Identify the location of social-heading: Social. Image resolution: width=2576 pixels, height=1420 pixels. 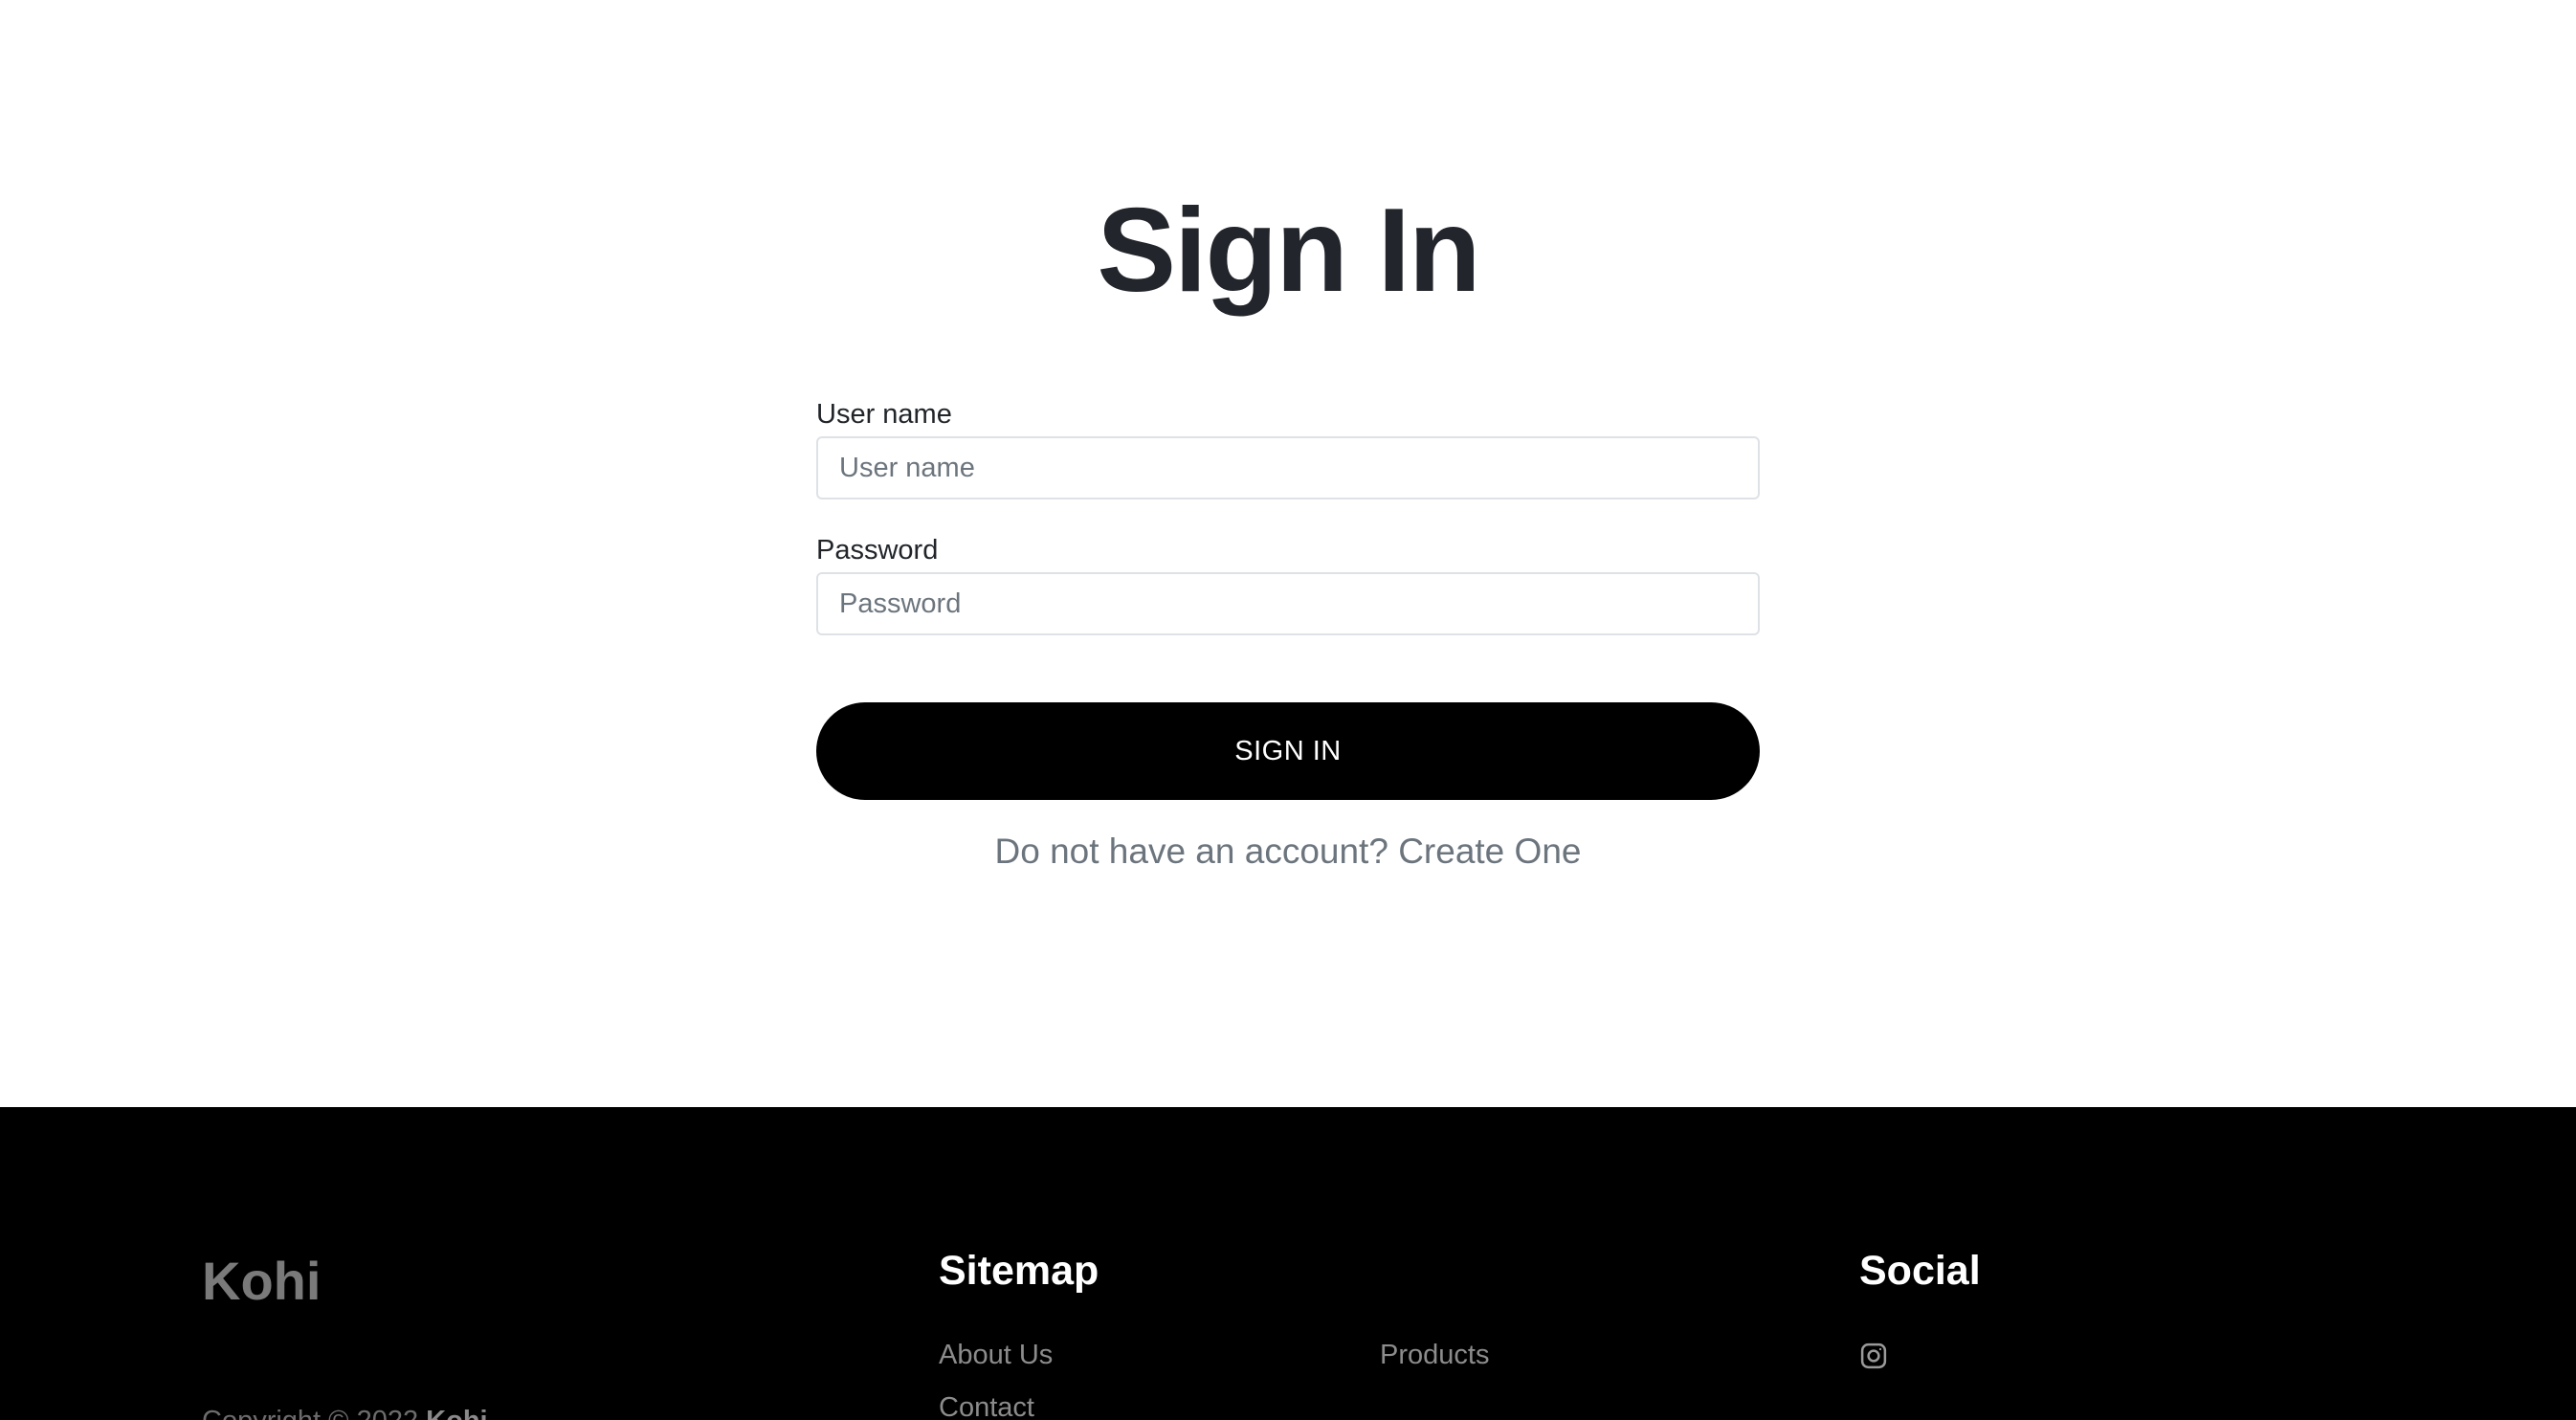
(1920, 1271).